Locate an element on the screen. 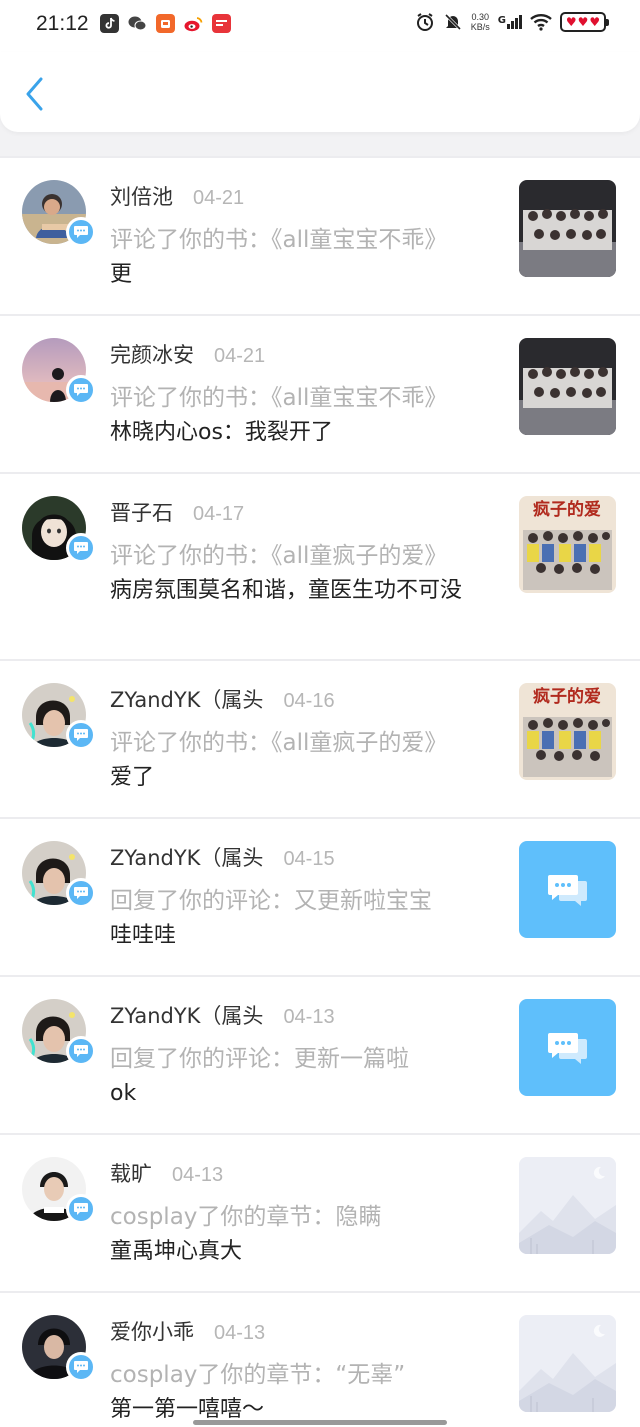 Image resolution: width=640 pixels, height=1427 pixels. shopping-app-icon is located at coordinates (165, 23).